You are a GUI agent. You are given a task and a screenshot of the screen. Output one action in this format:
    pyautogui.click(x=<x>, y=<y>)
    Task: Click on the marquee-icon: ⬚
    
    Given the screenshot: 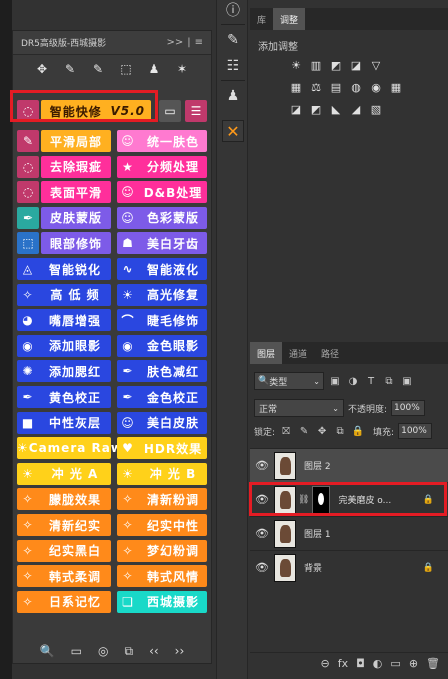 What is the action you would take?
    pyautogui.click(x=126, y=69)
    